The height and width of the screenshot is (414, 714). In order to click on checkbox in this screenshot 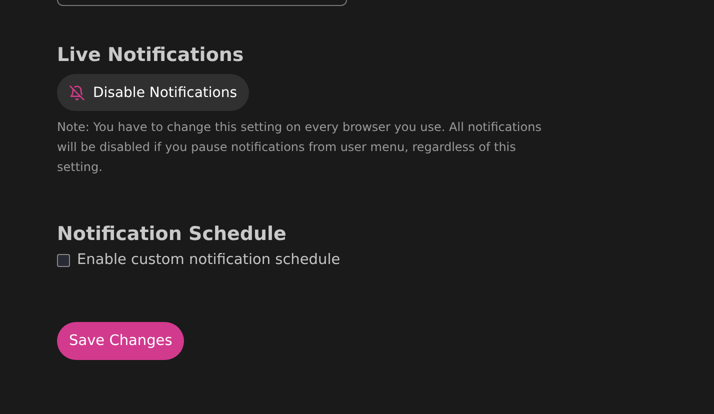, I will do `click(63, 260)`.